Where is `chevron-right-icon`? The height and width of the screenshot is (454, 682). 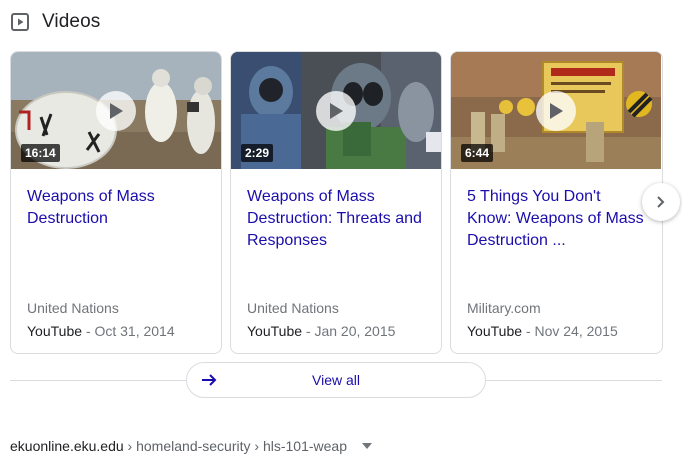 chevron-right-icon is located at coordinates (661, 202).